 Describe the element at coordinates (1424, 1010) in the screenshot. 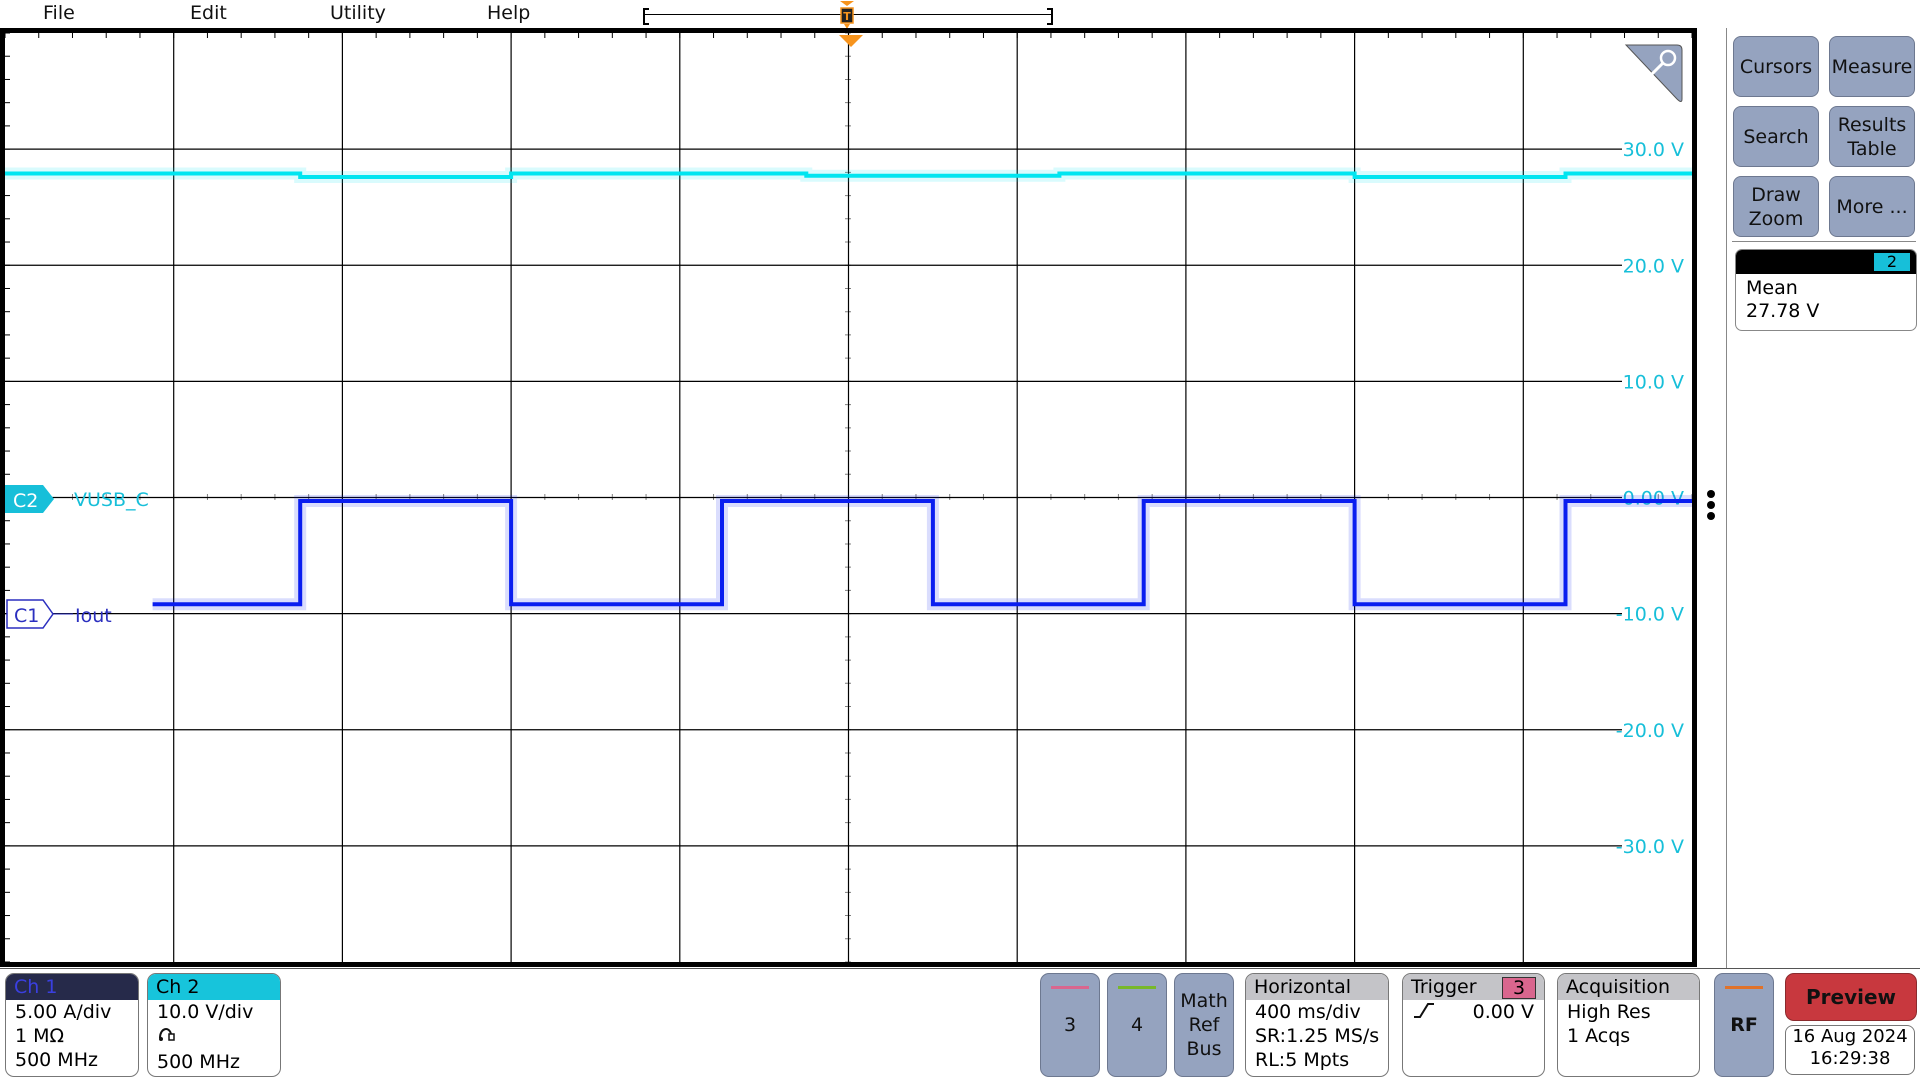

I see `rising-edge-icon` at that location.